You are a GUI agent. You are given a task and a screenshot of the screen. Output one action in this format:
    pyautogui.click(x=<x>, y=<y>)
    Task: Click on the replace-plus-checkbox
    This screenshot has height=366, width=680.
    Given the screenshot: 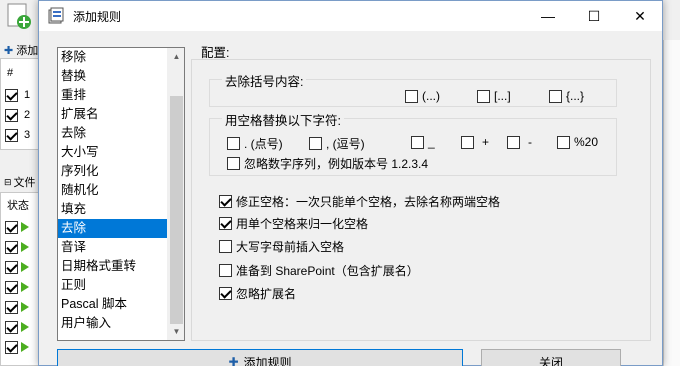 What is the action you would take?
    pyautogui.click(x=467, y=142)
    